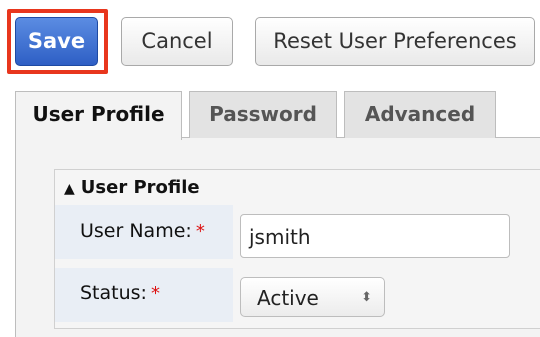 This screenshot has width=540, height=337. Describe the element at coordinates (288, 298) in the screenshot. I see `status-select-value: Active` at that location.